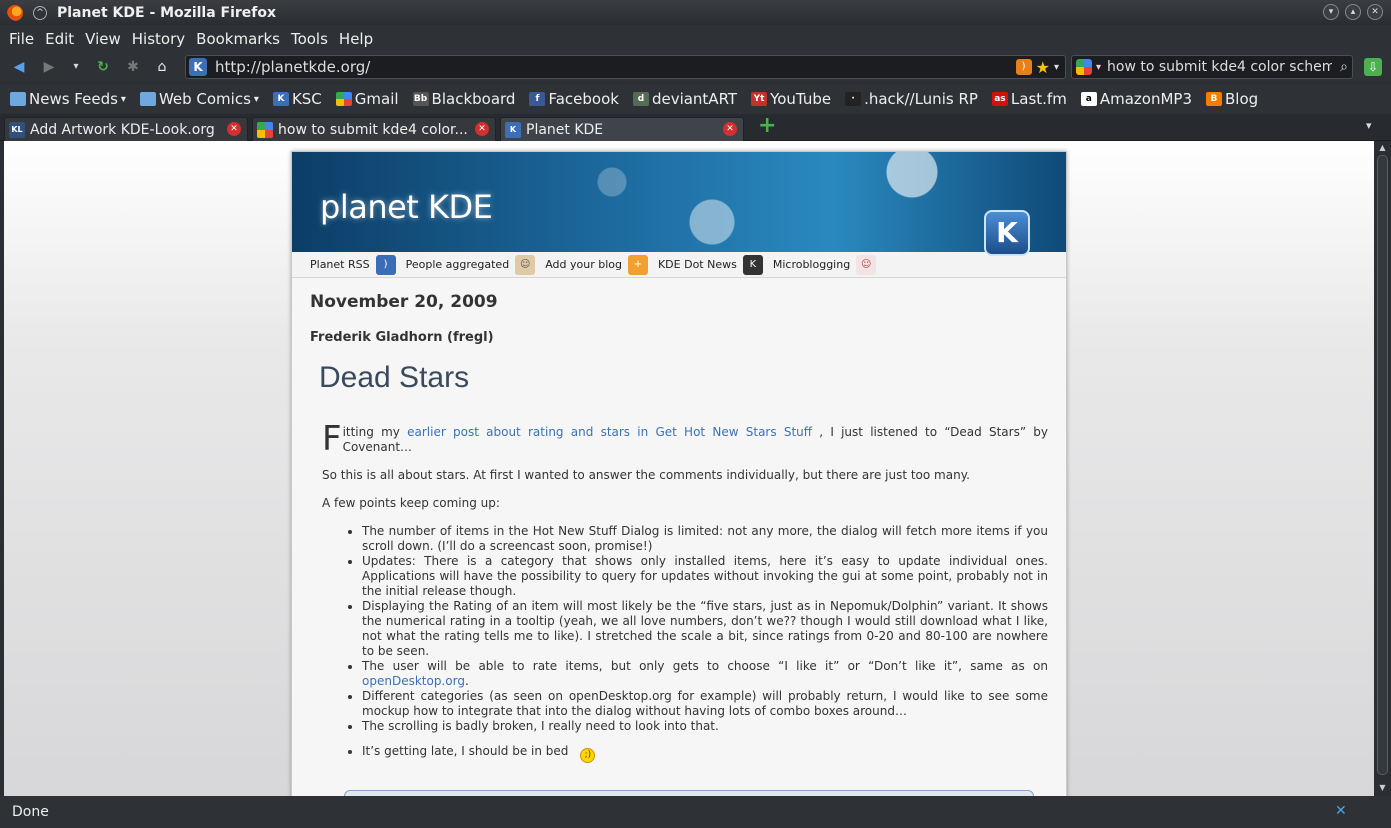  I want to click on banner-logo-text: planet KDE, so click(406, 207).